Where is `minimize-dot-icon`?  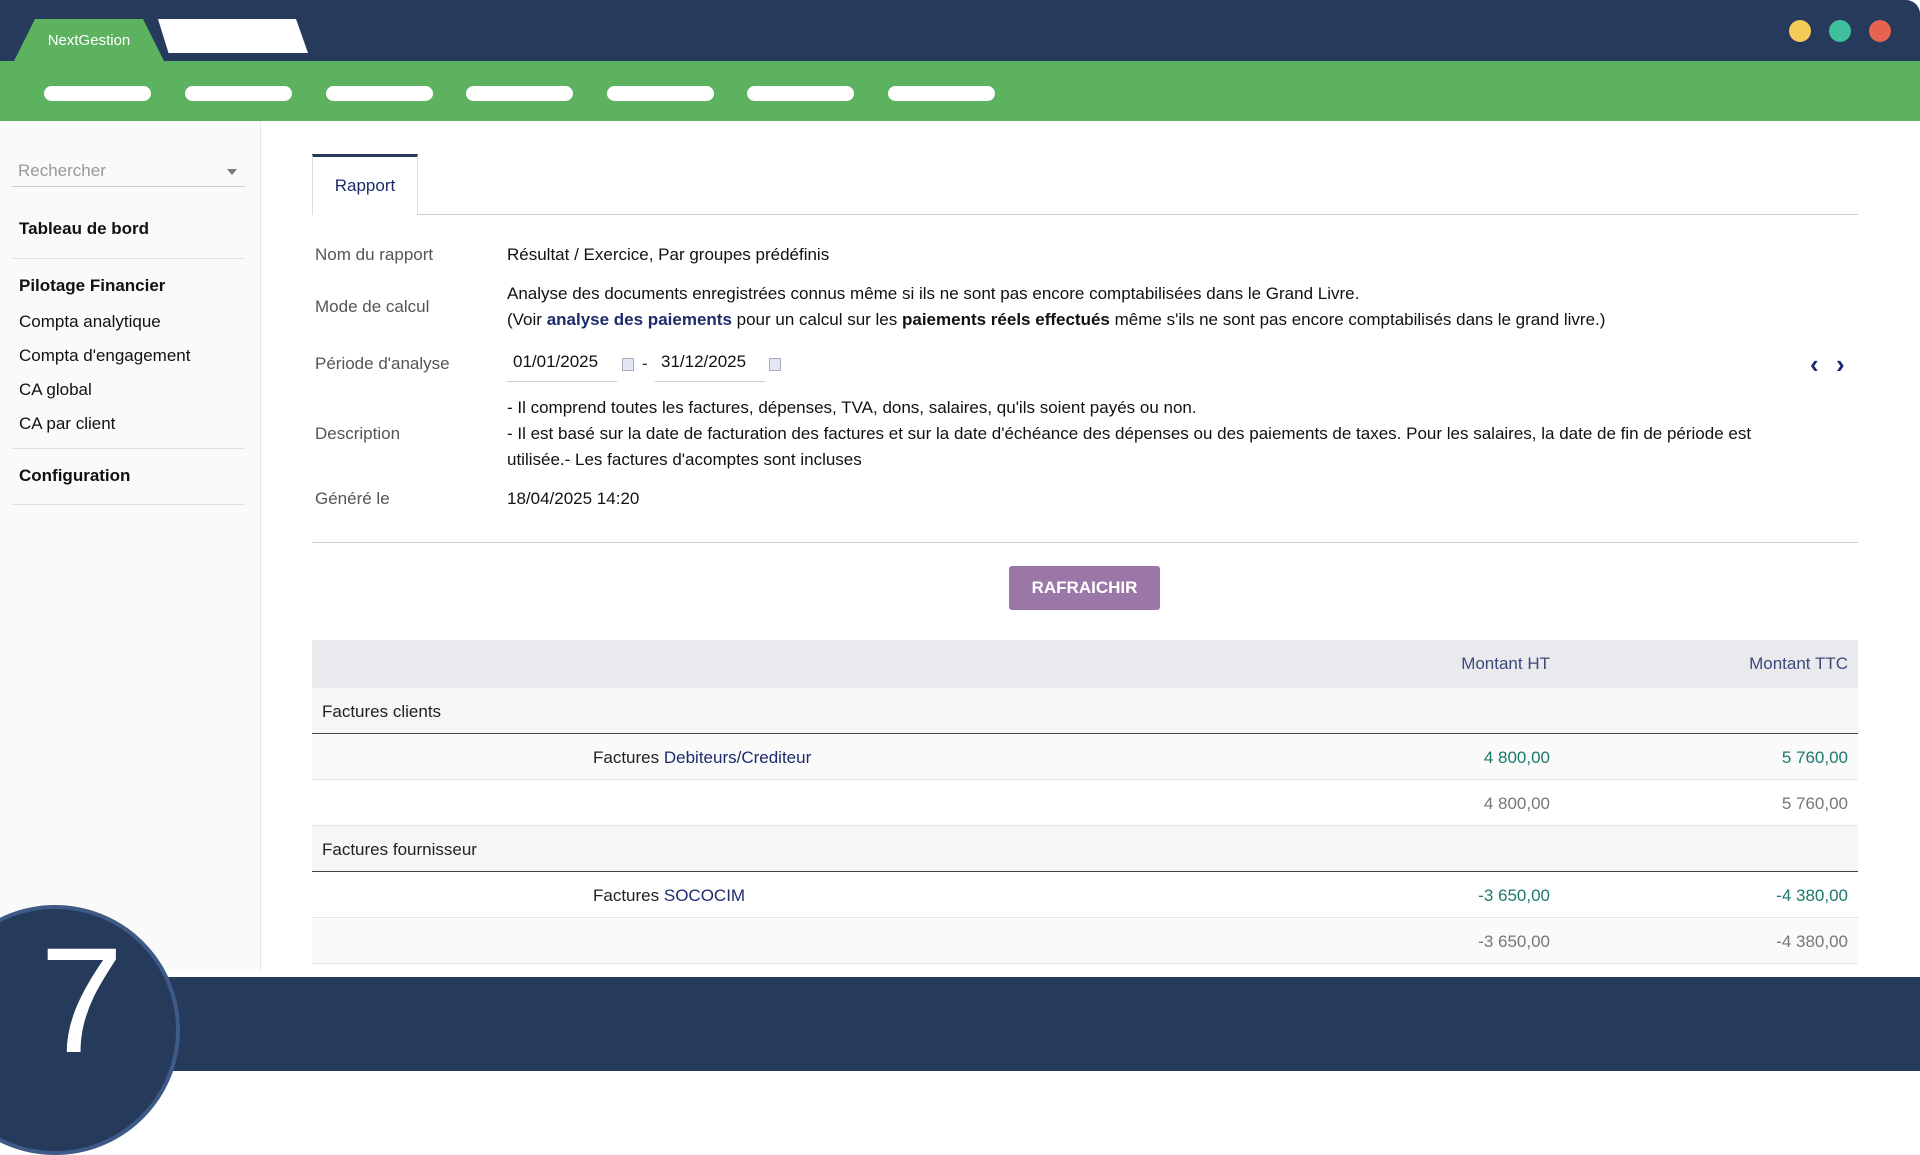 minimize-dot-icon is located at coordinates (1800, 31).